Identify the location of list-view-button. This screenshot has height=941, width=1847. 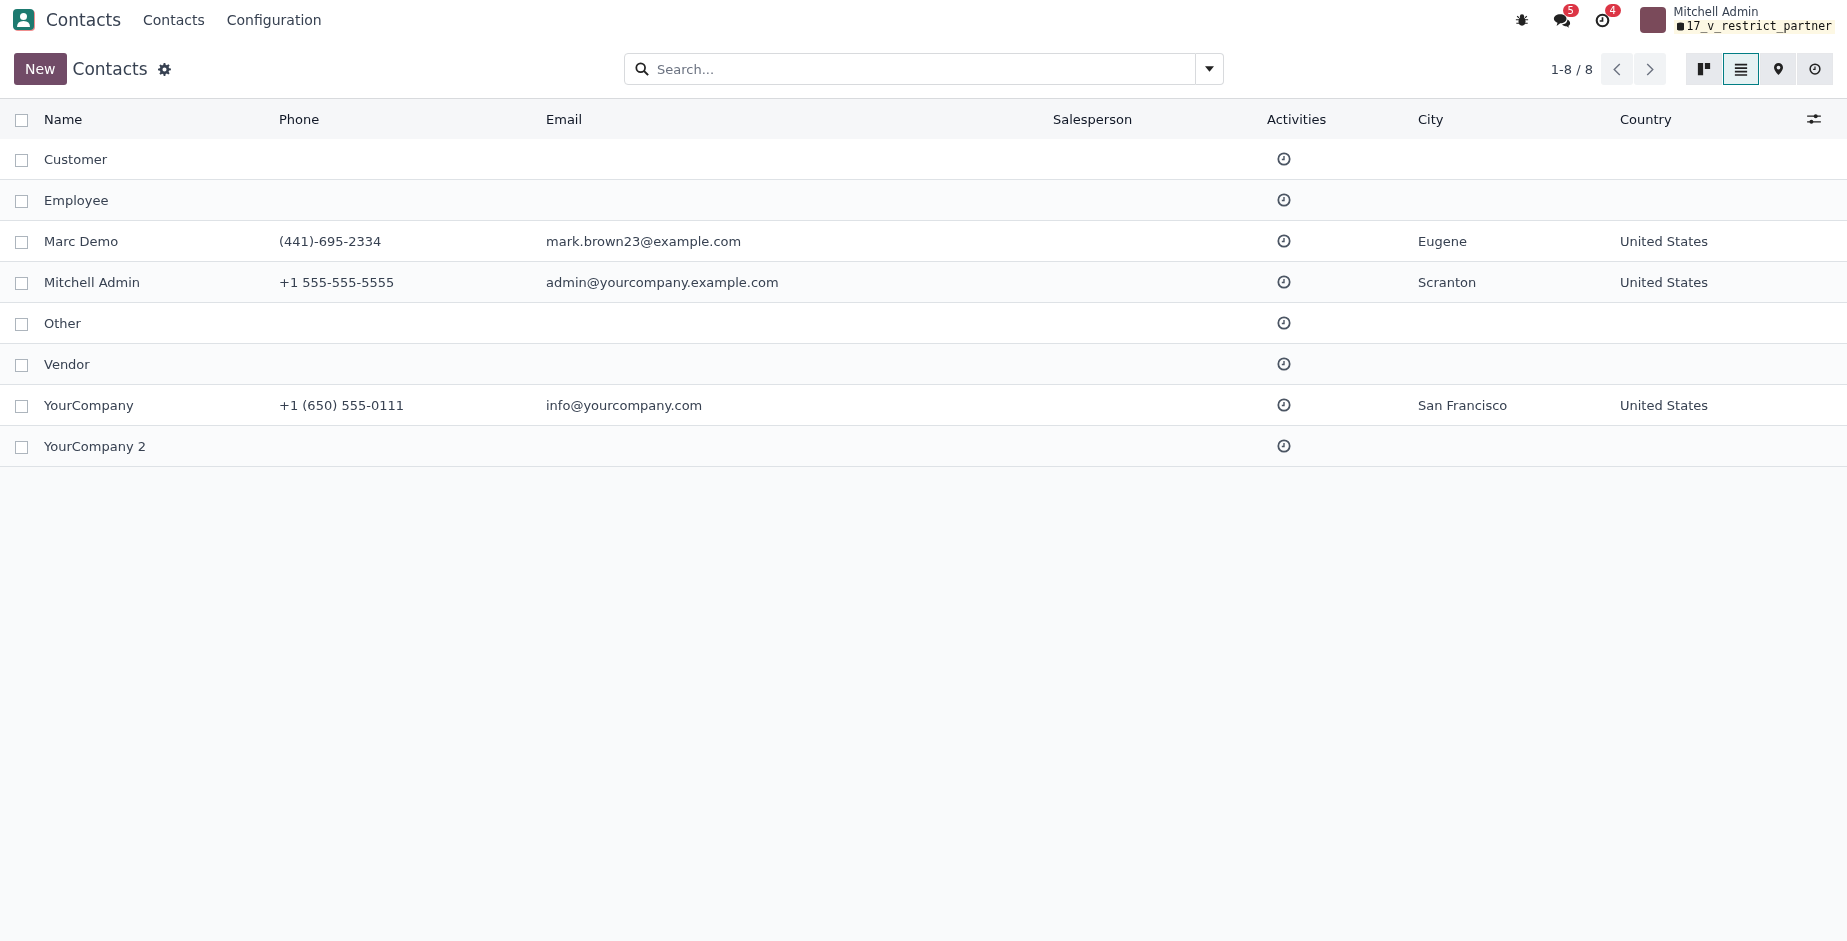
(1741, 69).